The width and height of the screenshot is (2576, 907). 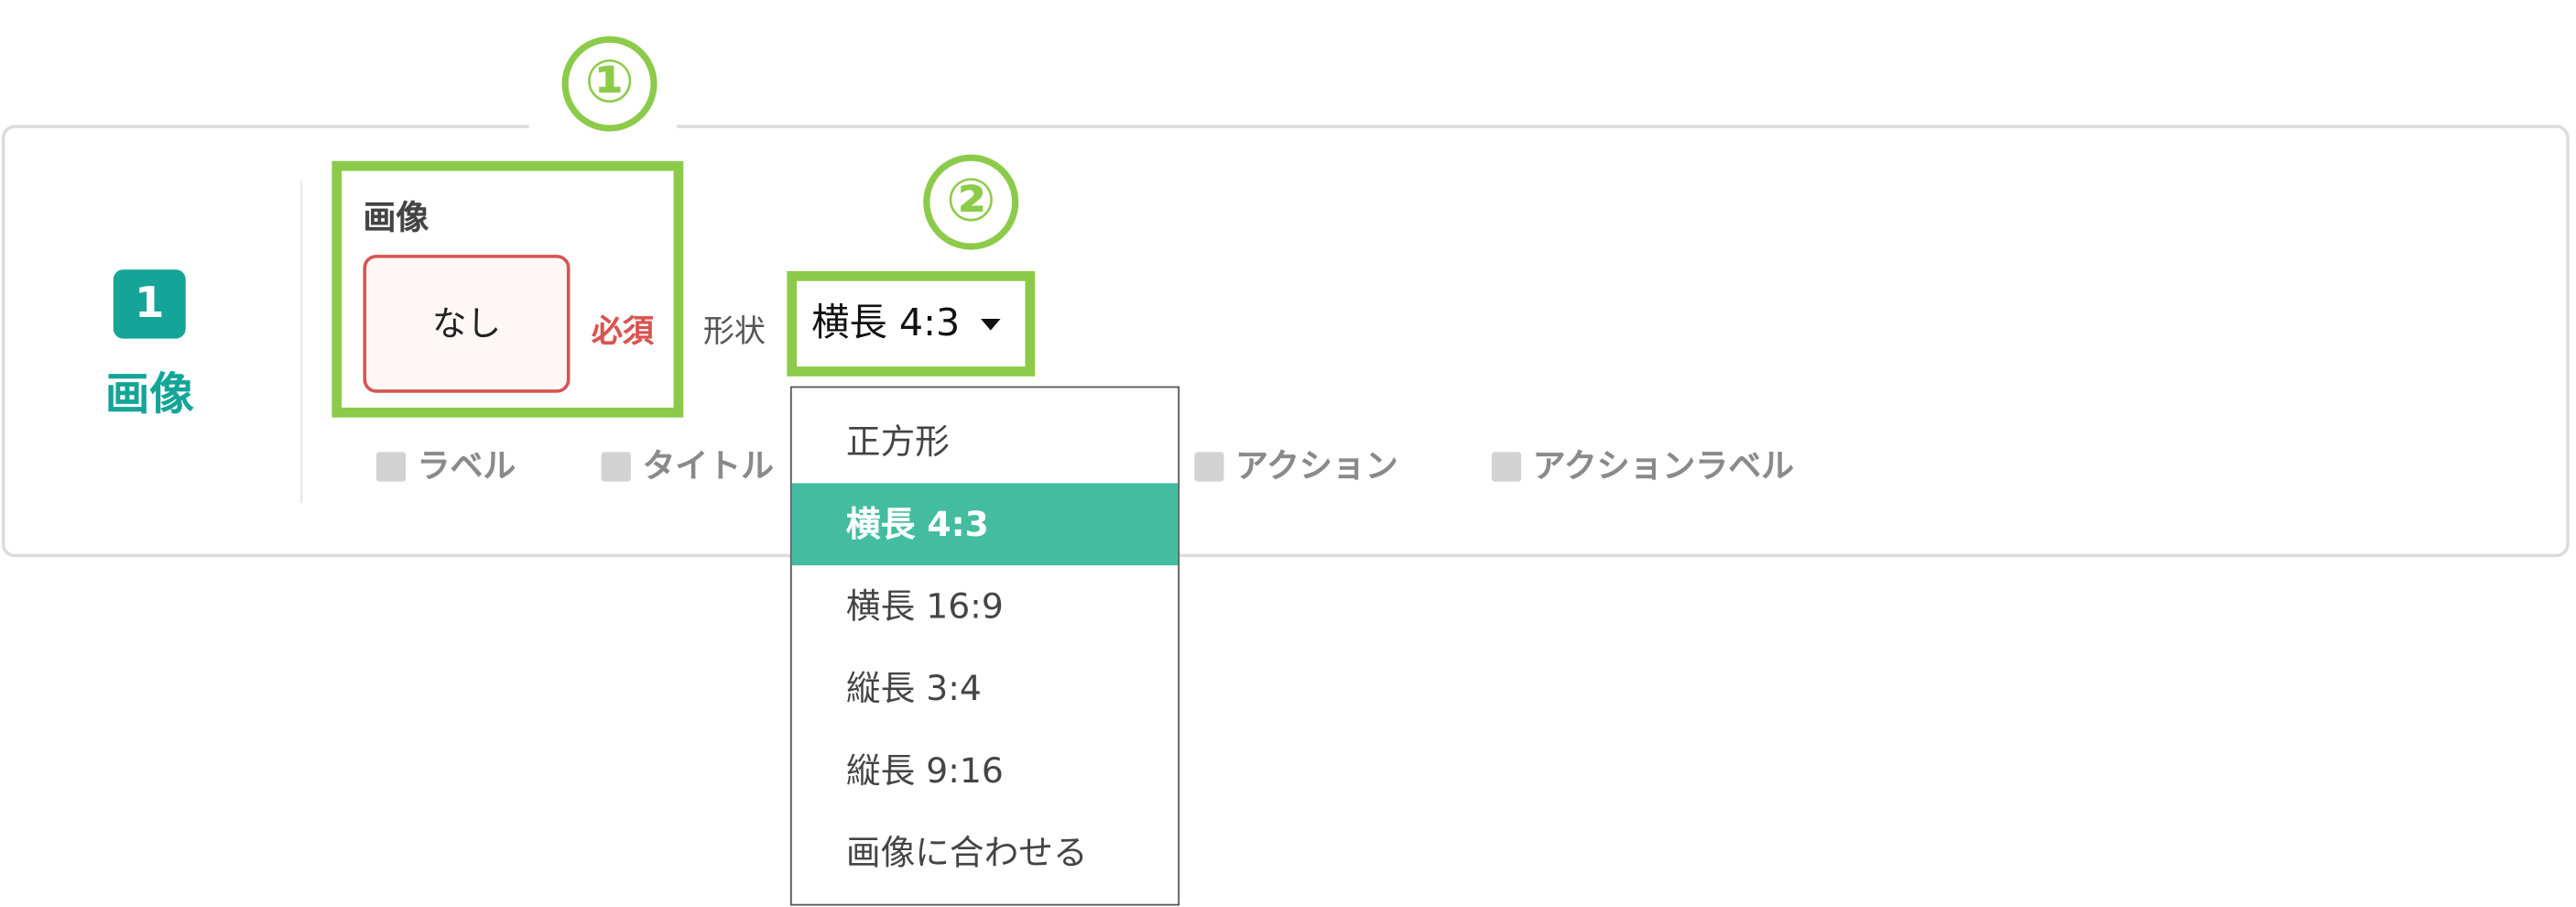 I want to click on toggle-action-label-text: アクションラベル, so click(x=1663, y=466).